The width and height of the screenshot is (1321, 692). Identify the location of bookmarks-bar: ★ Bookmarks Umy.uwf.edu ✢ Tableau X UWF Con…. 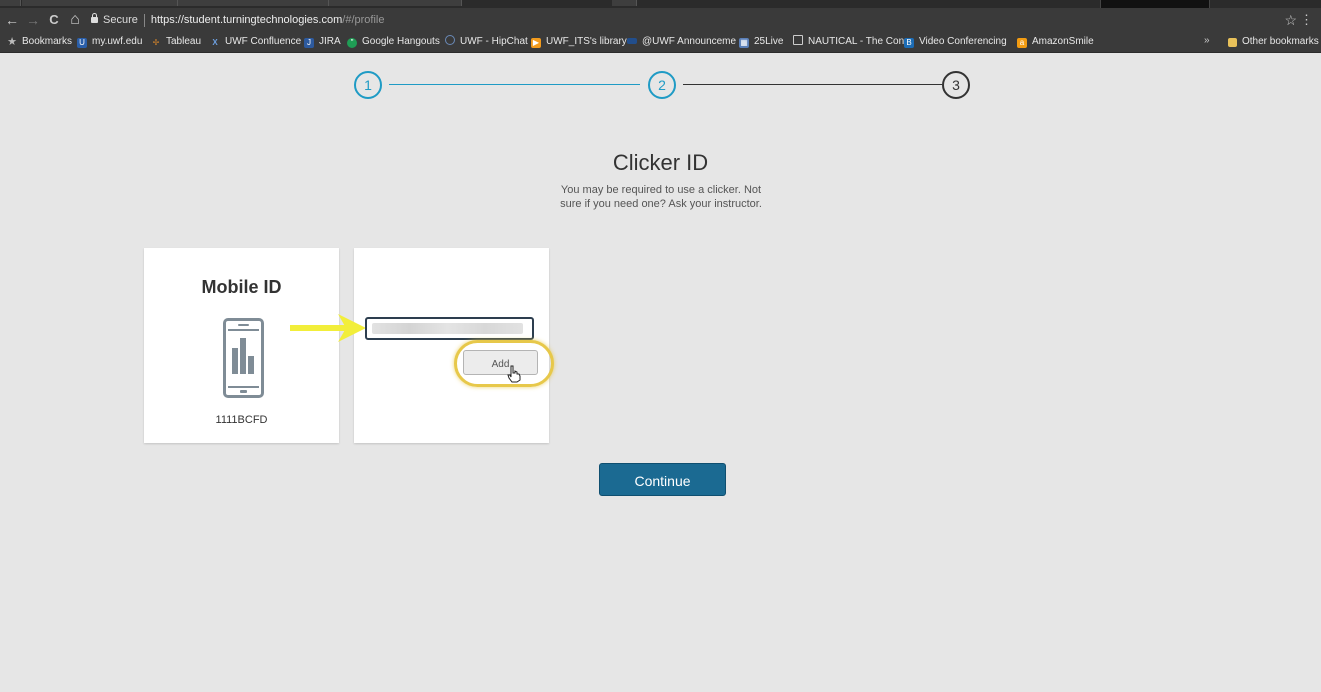
(660, 42).